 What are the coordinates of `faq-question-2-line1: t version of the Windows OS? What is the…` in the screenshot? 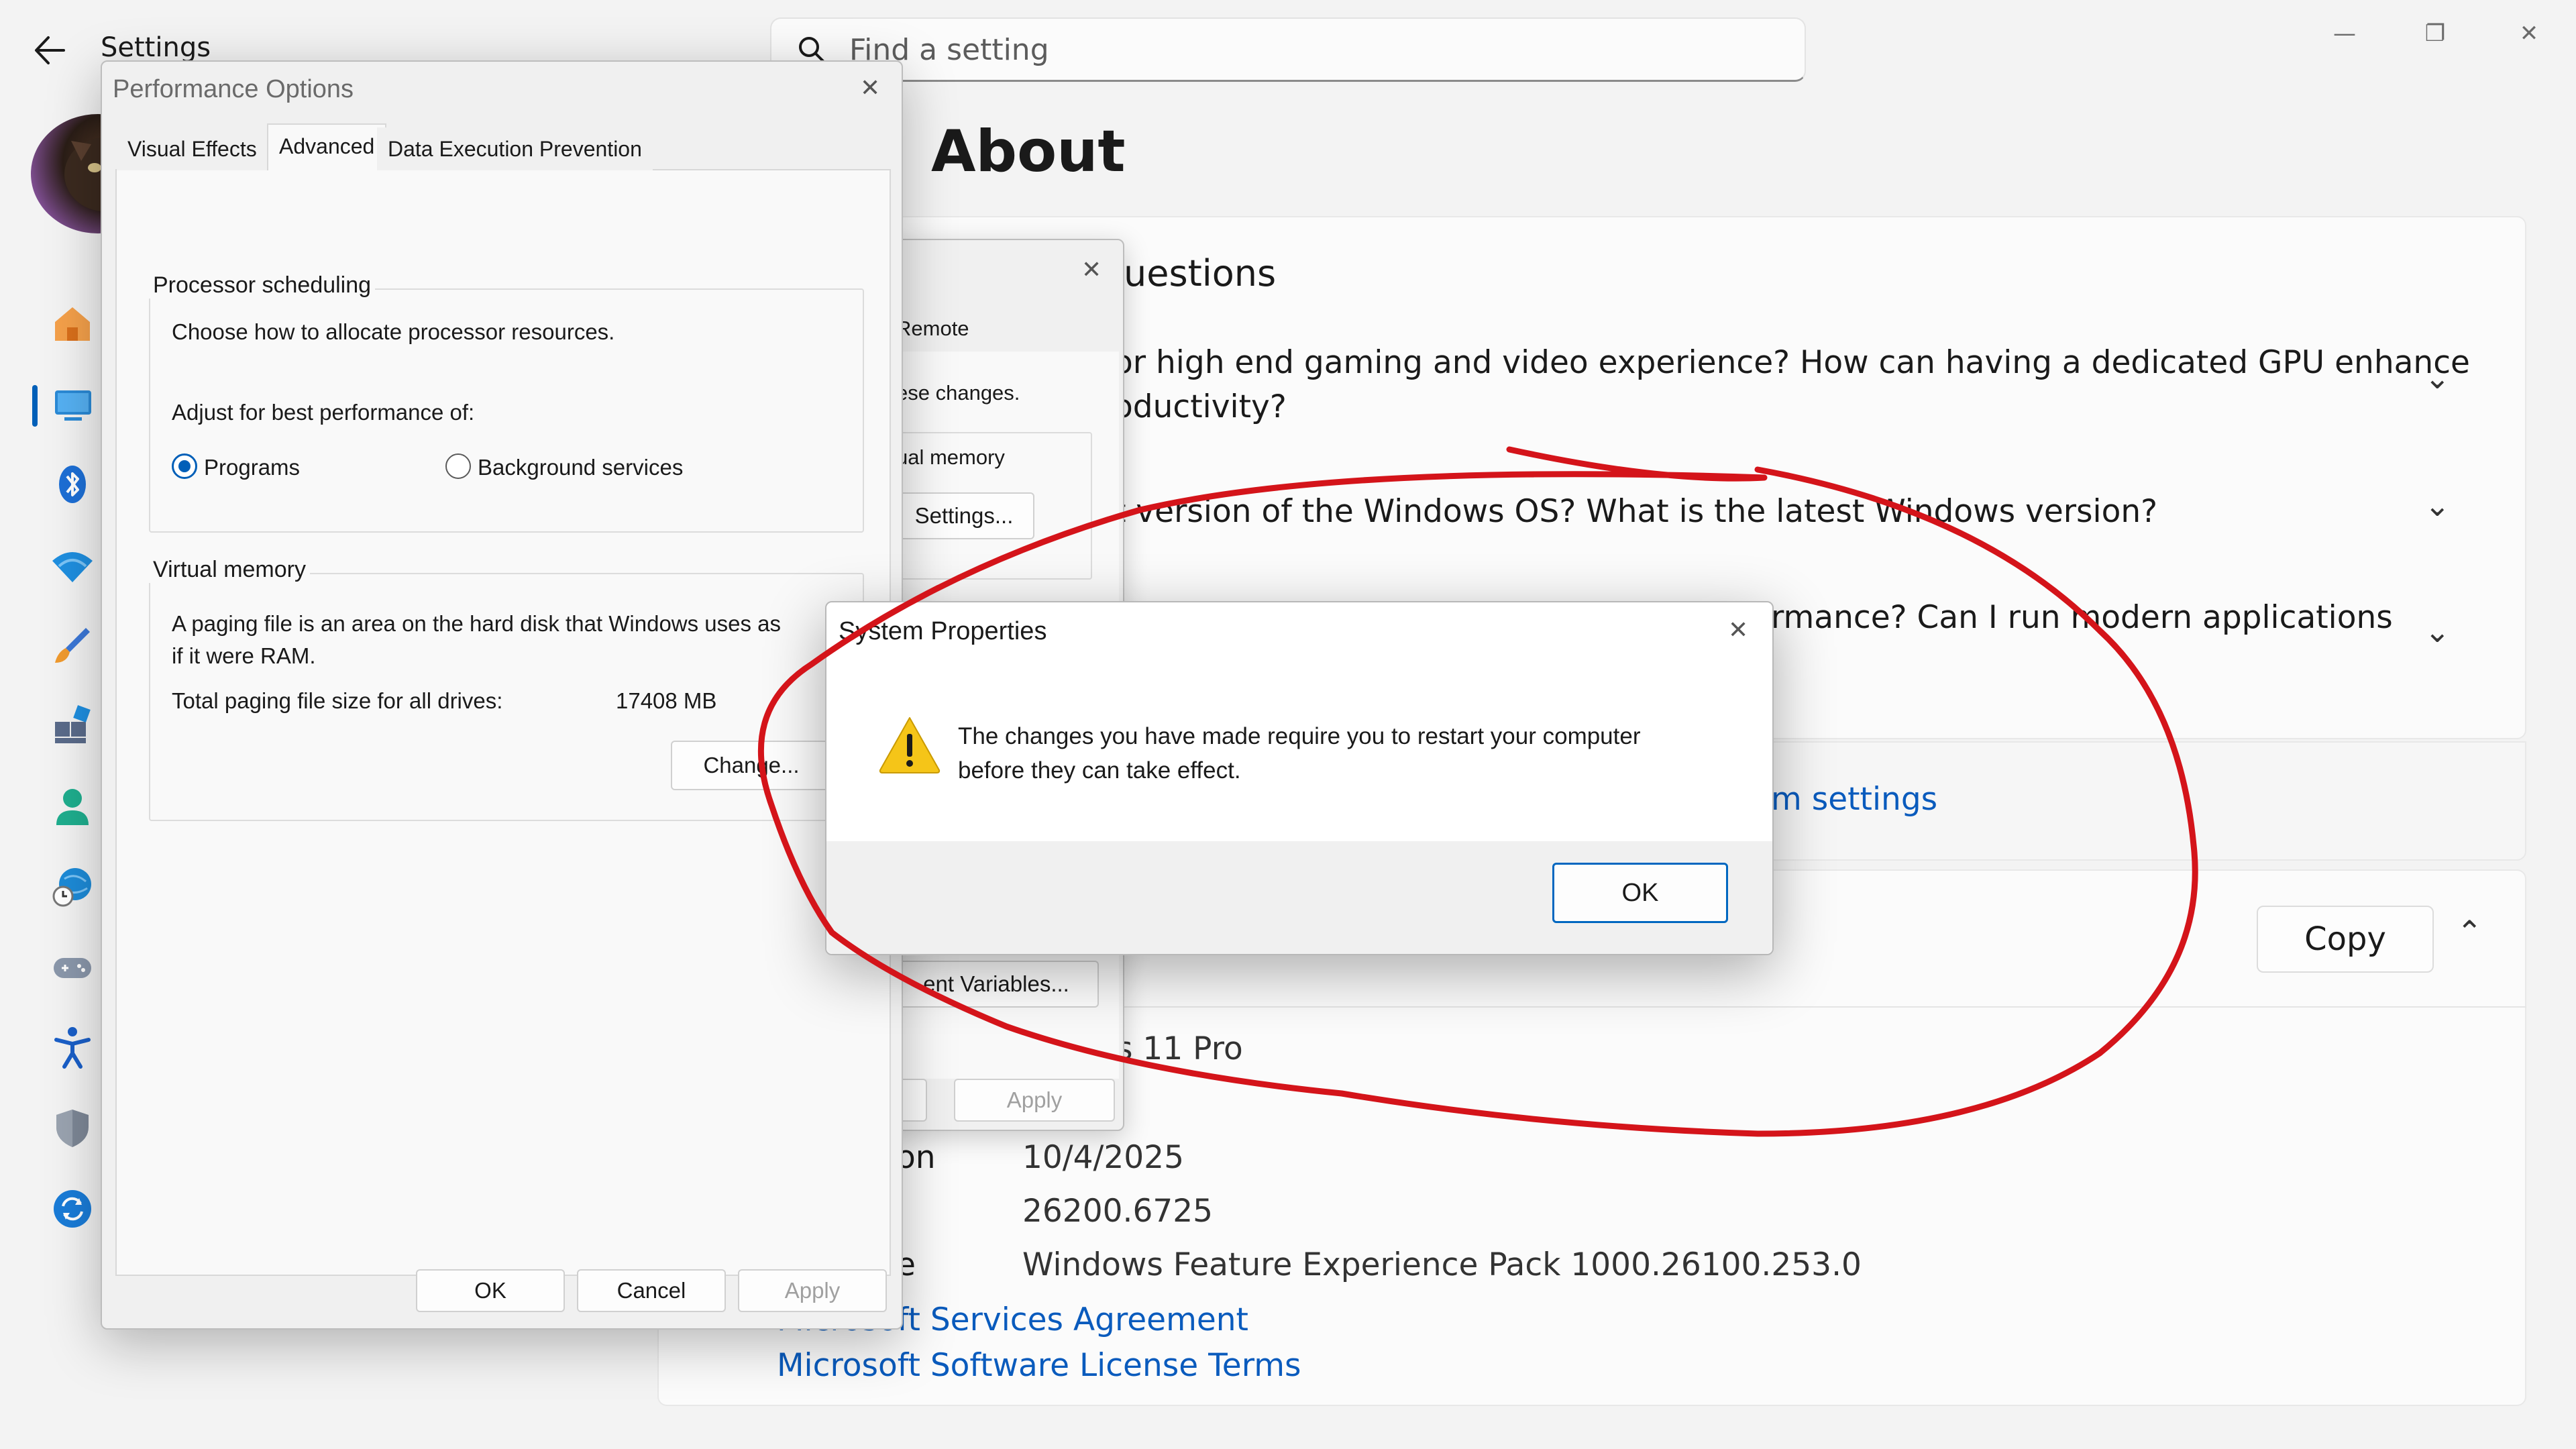 It's located at (1636, 511).